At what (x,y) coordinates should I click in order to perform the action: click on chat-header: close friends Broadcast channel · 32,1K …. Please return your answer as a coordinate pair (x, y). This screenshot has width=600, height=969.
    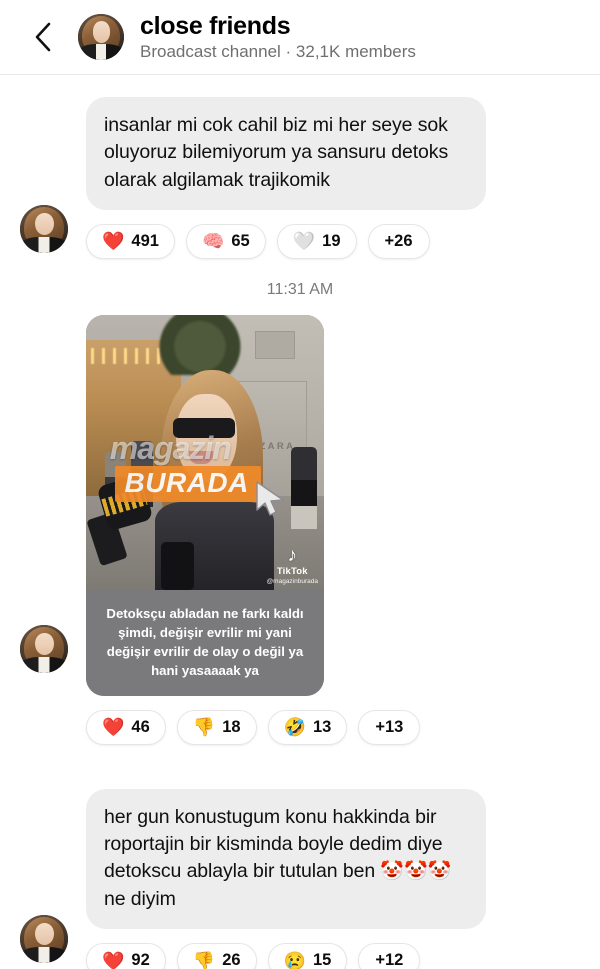
    Looking at the image, I should click on (300, 37).